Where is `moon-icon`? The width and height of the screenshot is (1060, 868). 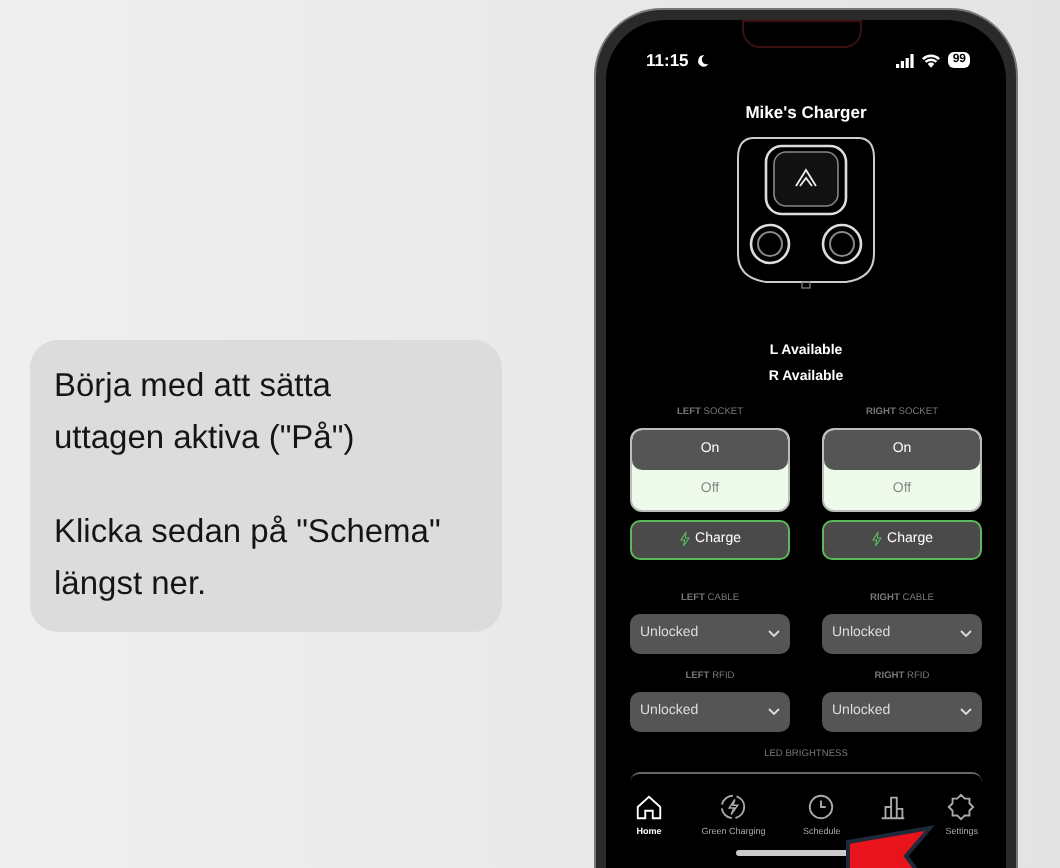 moon-icon is located at coordinates (703, 60).